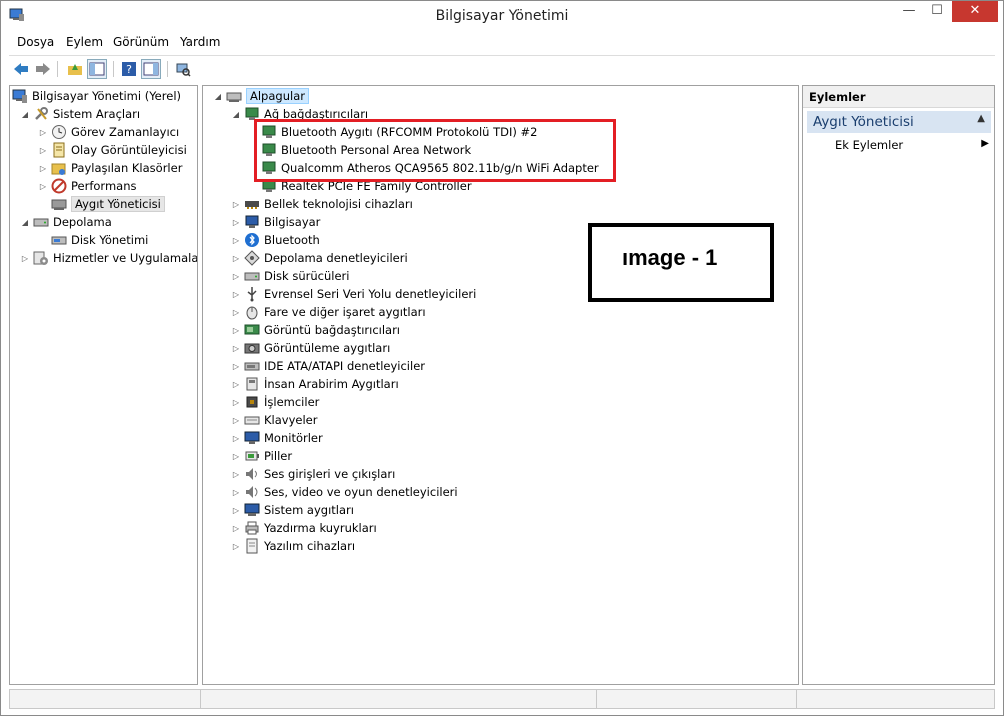 The width and height of the screenshot is (1004, 716). I want to click on tree-label: Disk Yönetimi, so click(110, 240).